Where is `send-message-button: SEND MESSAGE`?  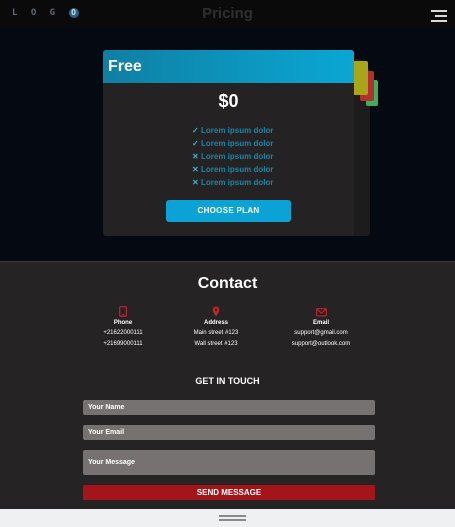
send-message-button: SEND MESSAGE is located at coordinates (229, 492).